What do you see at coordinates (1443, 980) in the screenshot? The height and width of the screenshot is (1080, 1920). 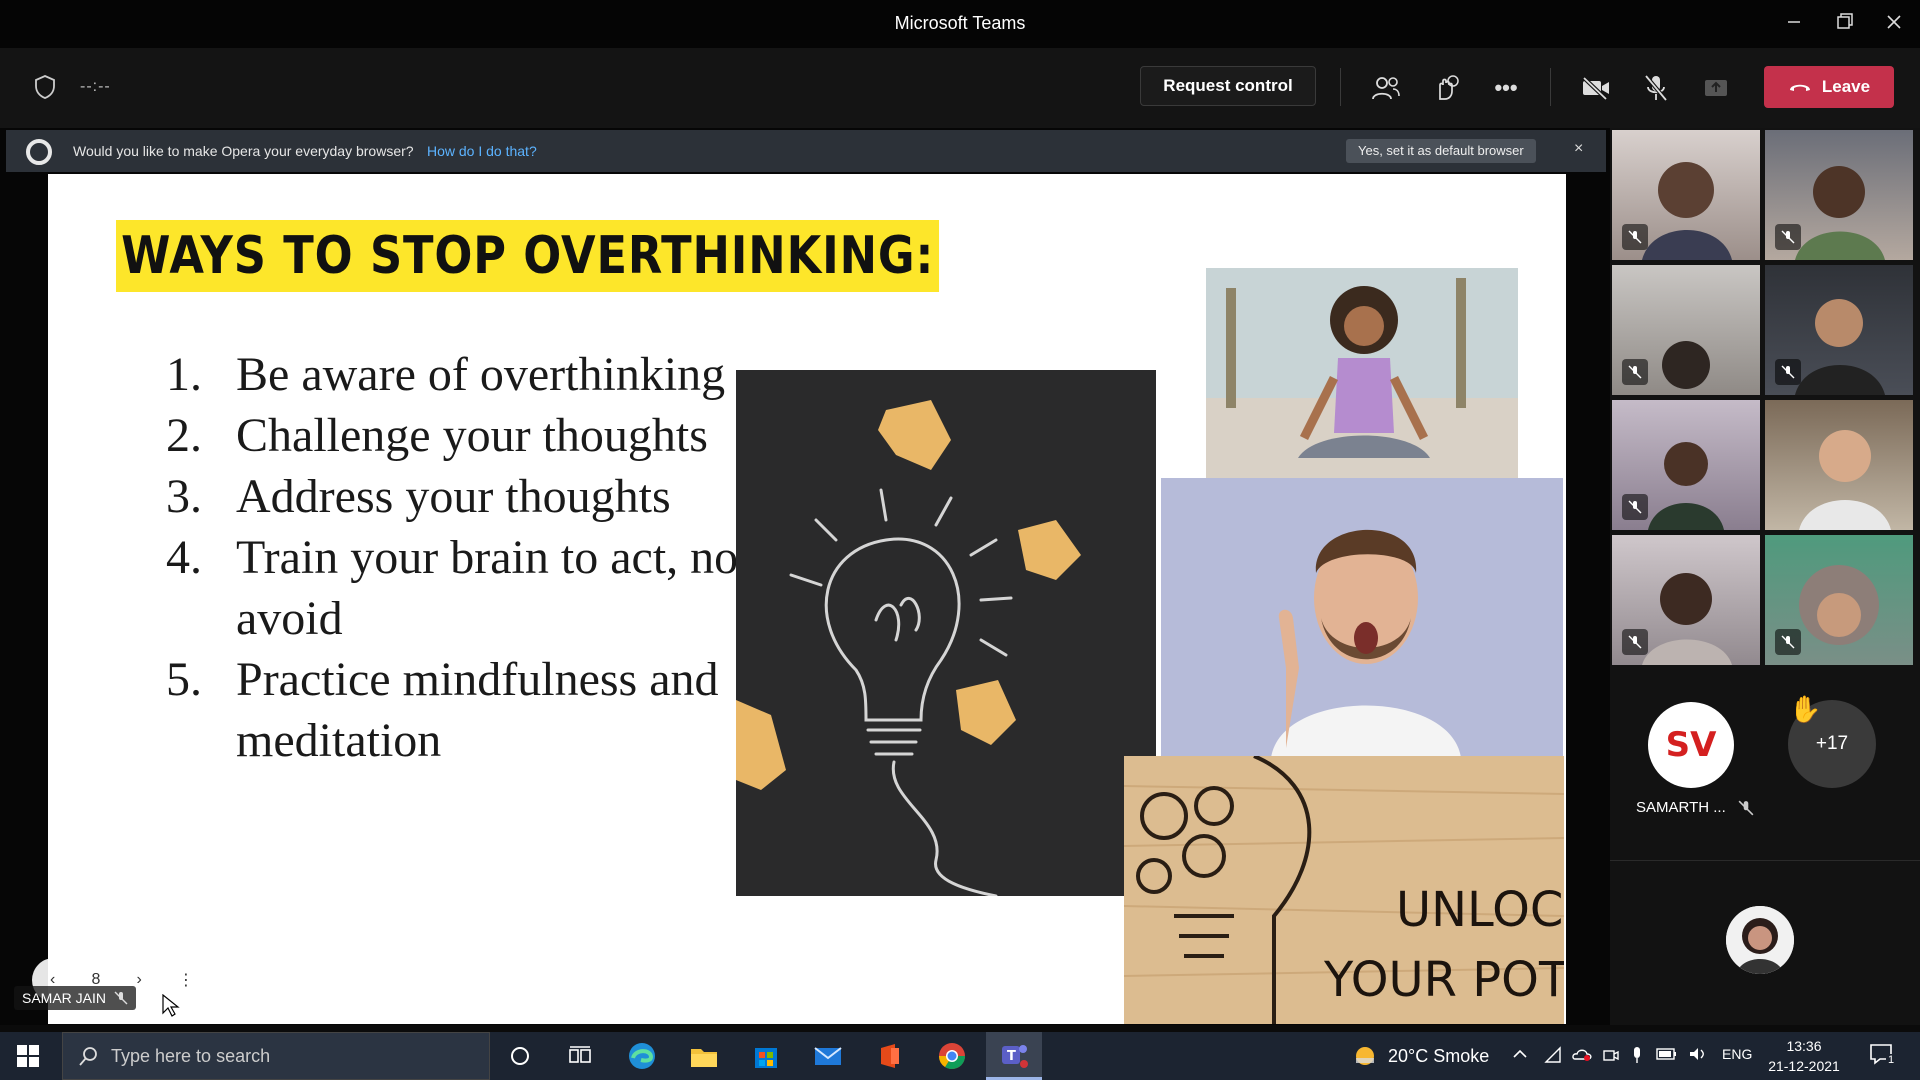 I see `wood-text-potential: YOUR POTEN` at bounding box center [1443, 980].